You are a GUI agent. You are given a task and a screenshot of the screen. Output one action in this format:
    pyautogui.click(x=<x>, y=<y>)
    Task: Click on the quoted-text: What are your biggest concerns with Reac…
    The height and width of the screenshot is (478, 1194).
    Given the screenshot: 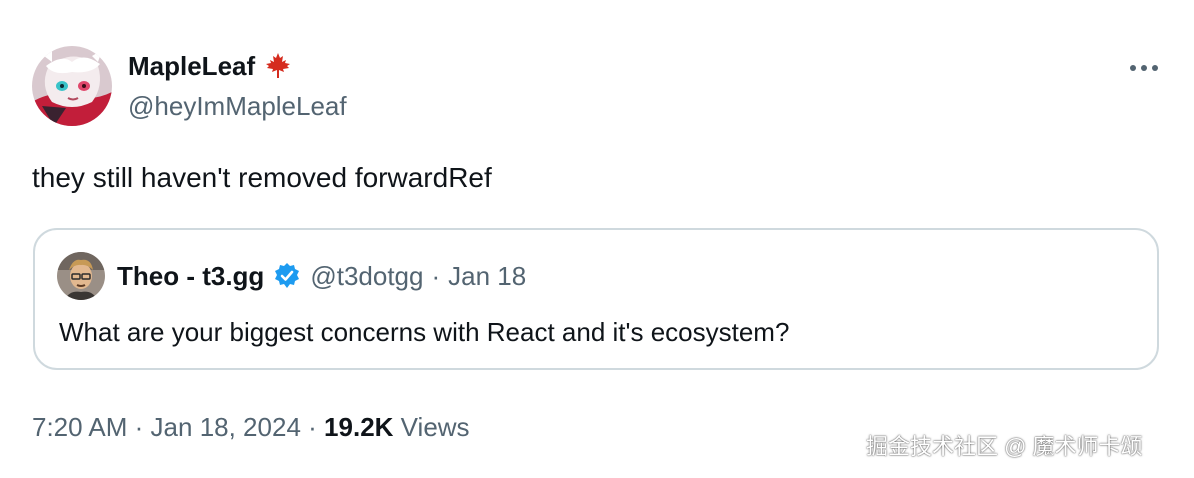 What is the action you would take?
    pyautogui.click(x=424, y=332)
    